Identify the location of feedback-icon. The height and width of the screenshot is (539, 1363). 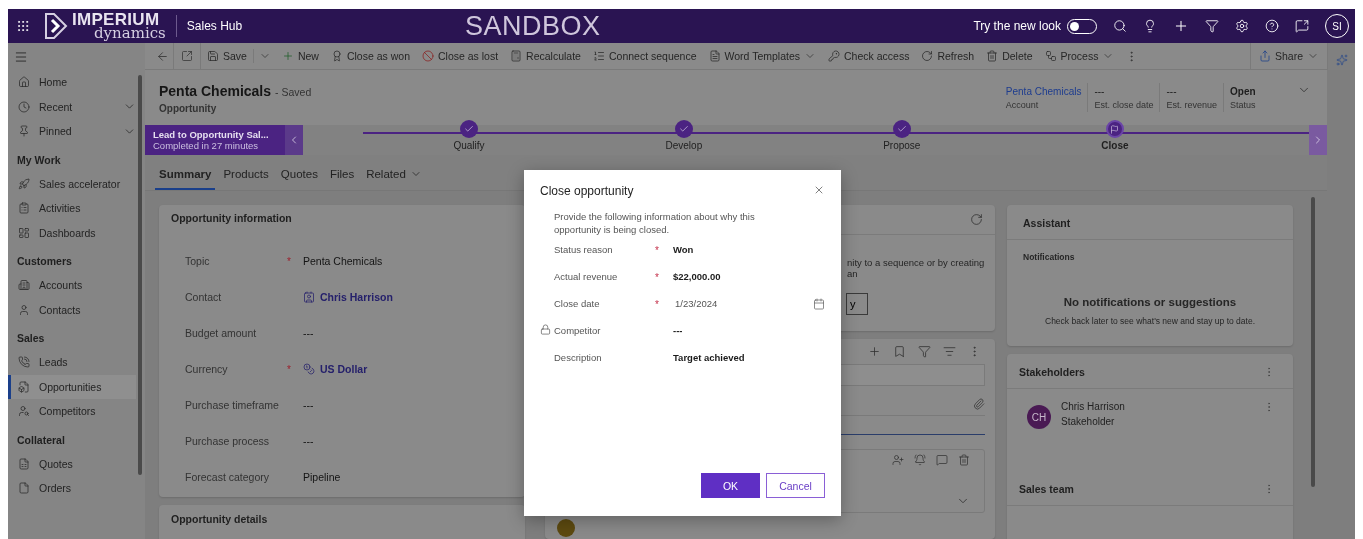
(1302, 26).